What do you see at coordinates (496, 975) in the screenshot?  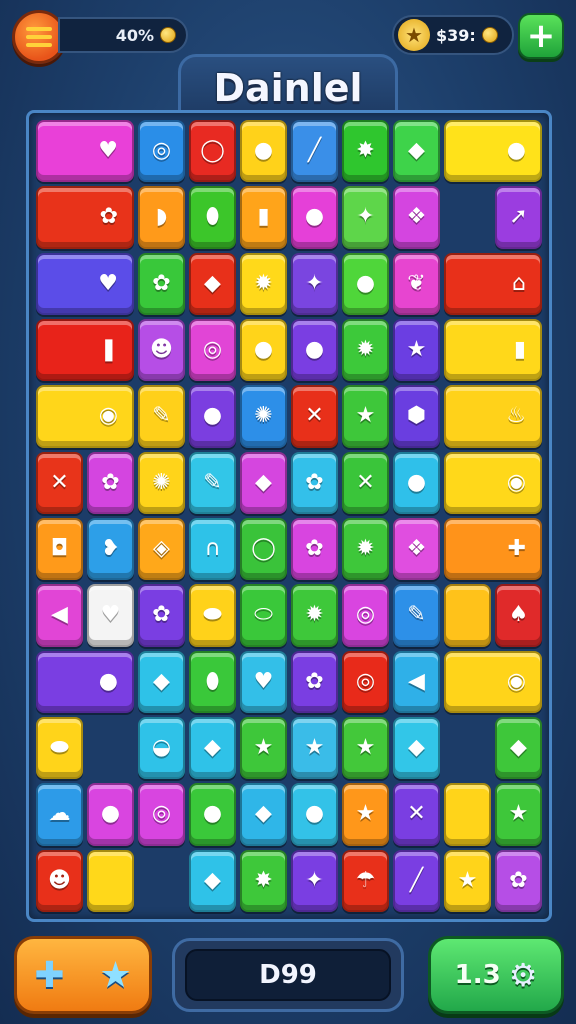 I see `settings-button: 1.3 ⚙` at bounding box center [496, 975].